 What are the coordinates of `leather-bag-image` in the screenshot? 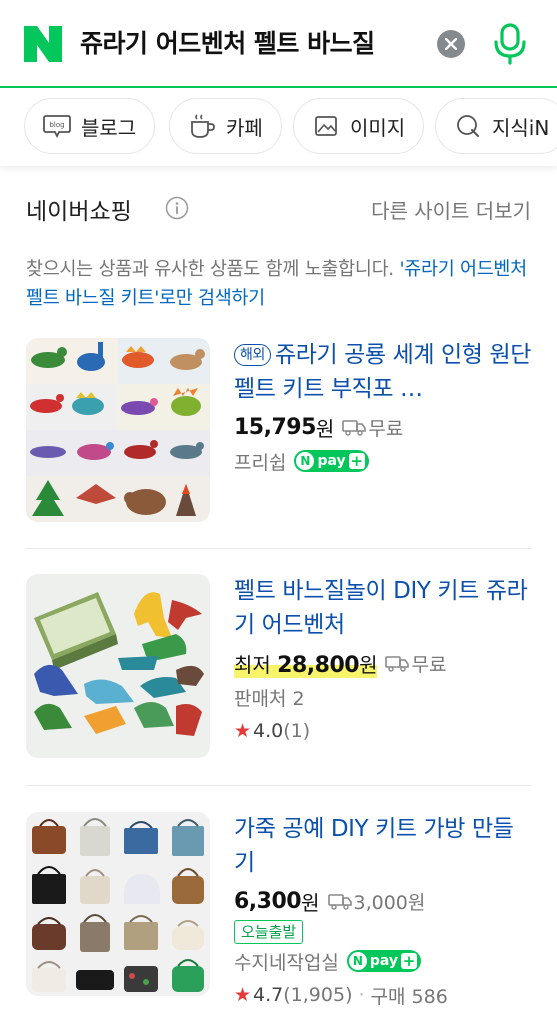 It's located at (118, 904).